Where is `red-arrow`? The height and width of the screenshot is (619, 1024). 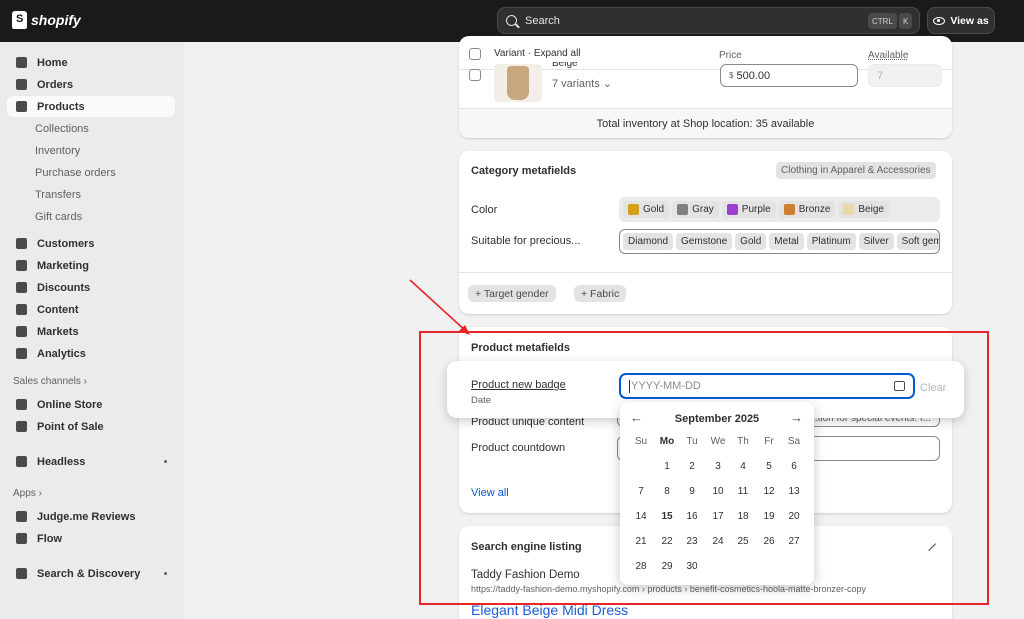
red-arrow is located at coordinates (439, 307).